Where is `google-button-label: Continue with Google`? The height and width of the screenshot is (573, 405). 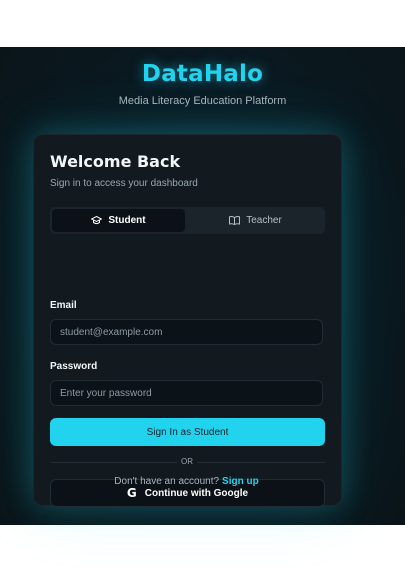 google-button-label: Continue with Google is located at coordinates (196, 493).